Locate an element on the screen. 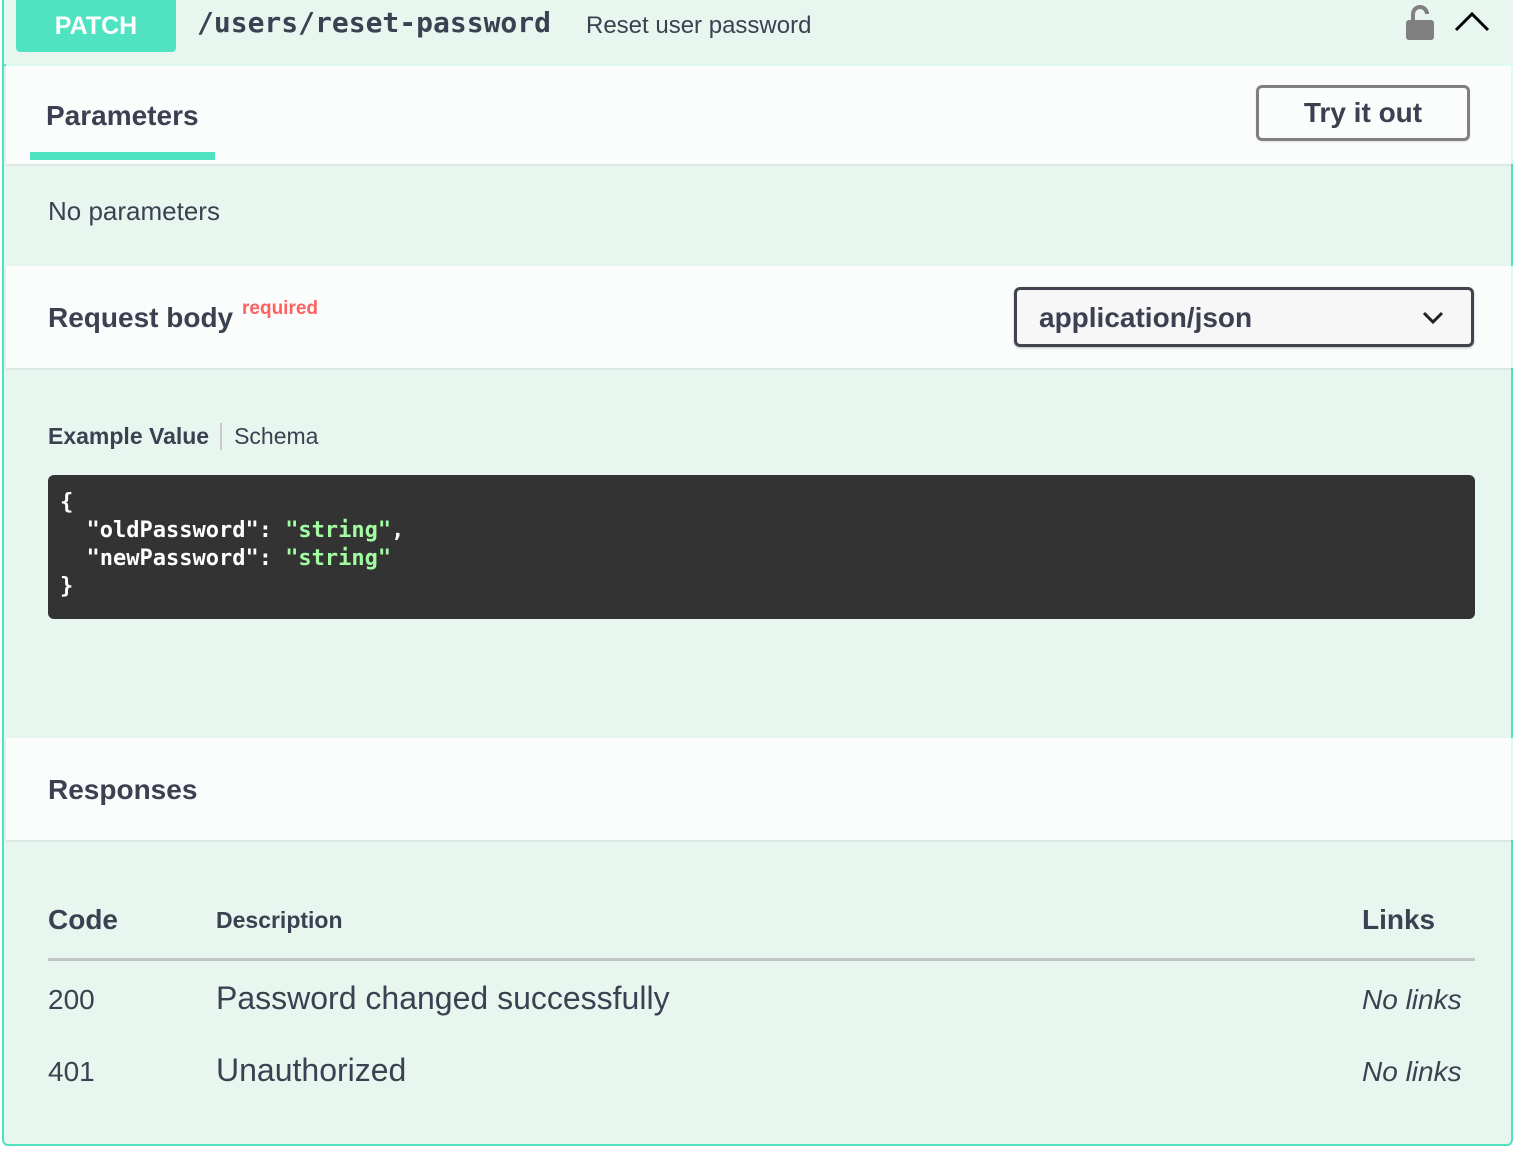  method-badge: PATCH is located at coordinates (96, 26).